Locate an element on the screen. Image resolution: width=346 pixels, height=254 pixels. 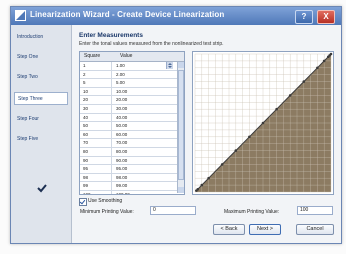
min-printing-value-label: Minimum Printing Value: is located at coordinates (107, 212).